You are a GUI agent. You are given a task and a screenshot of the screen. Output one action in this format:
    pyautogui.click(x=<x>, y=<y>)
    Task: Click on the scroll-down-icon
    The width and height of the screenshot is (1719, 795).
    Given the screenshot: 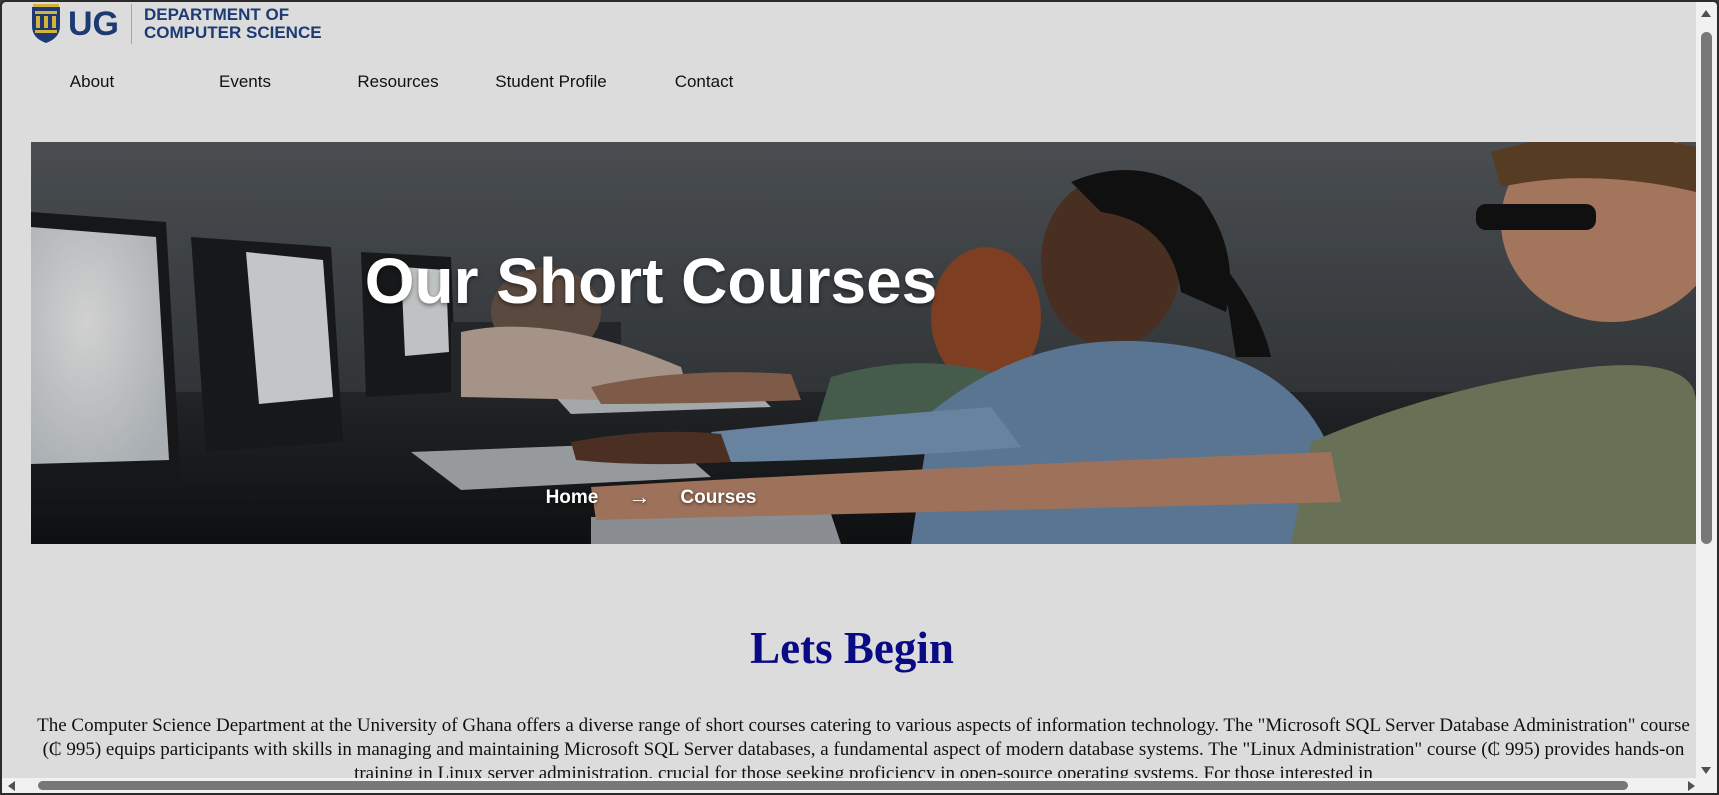 What is the action you would take?
    pyautogui.click(x=1706, y=770)
    